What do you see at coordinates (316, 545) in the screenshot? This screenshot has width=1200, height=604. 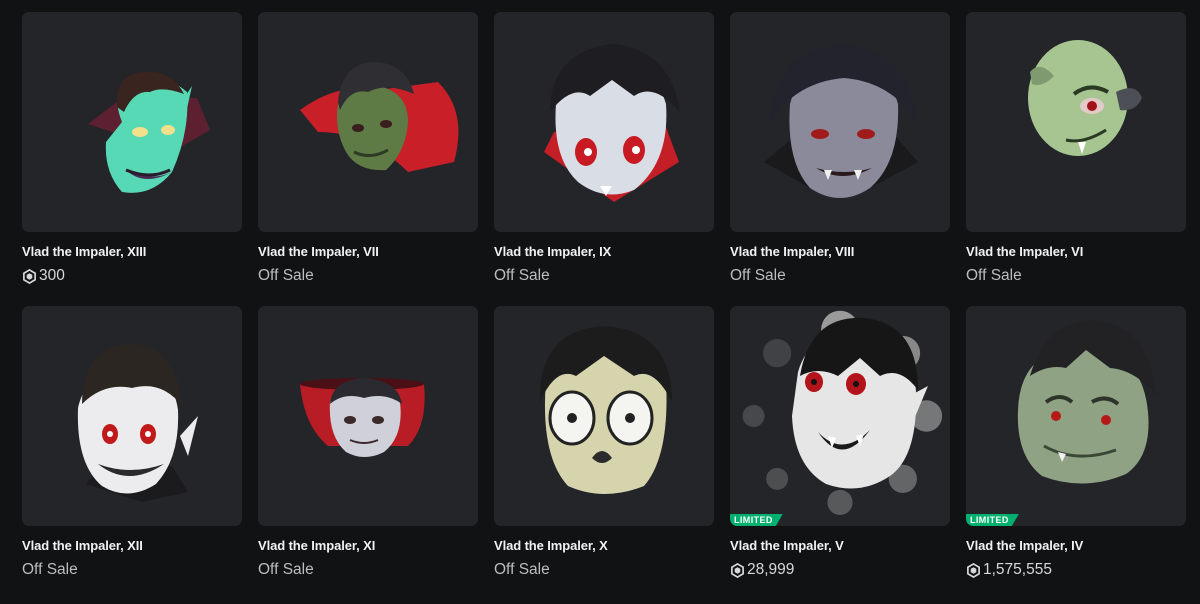 I see `item-name: Vlad the Impaler, XI` at bounding box center [316, 545].